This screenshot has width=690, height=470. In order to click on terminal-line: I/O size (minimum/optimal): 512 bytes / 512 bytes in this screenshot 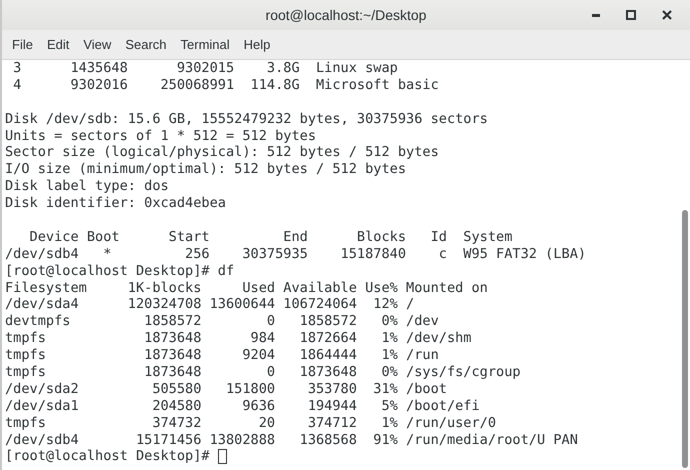, I will do `click(206, 169)`.